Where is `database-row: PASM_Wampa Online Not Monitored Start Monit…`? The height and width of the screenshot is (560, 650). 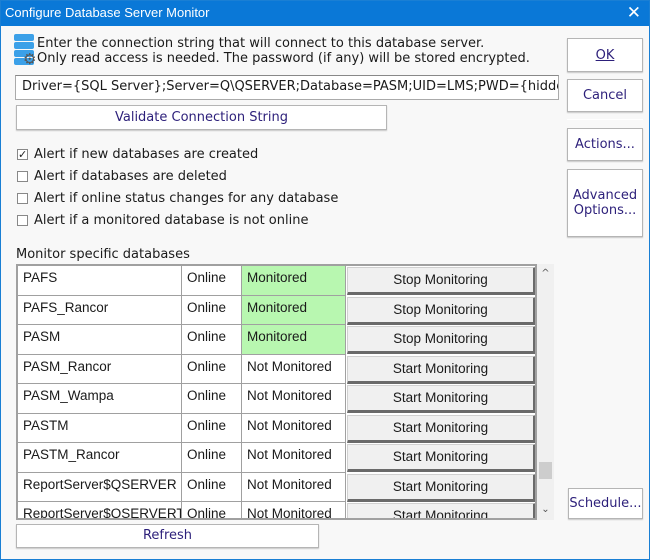 database-row: PASM_Wampa Online Not Monitored Start Monit… is located at coordinates (276, 399).